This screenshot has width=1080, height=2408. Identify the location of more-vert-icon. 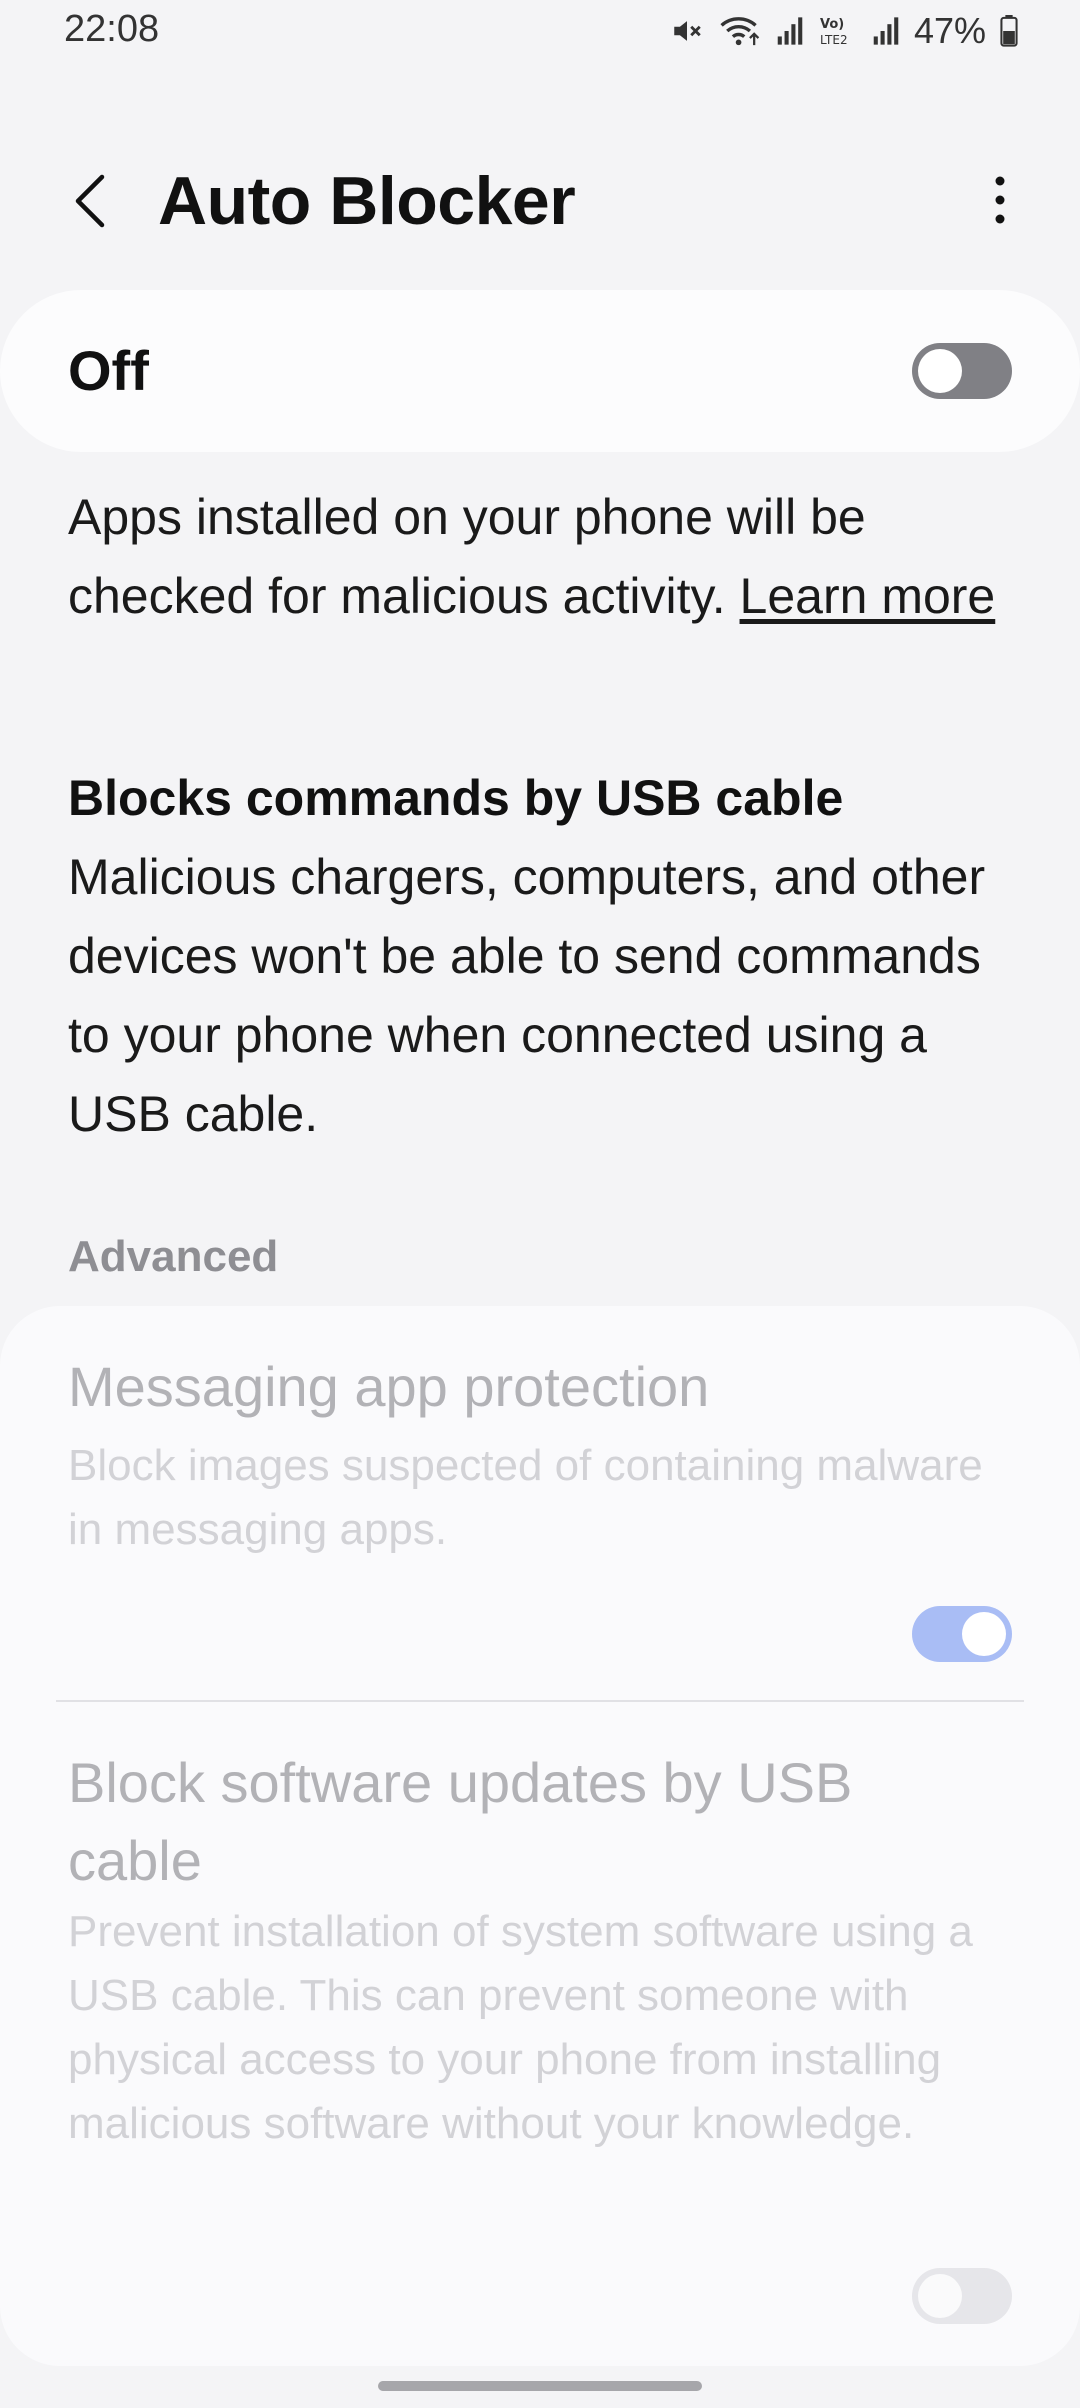
(1000, 200).